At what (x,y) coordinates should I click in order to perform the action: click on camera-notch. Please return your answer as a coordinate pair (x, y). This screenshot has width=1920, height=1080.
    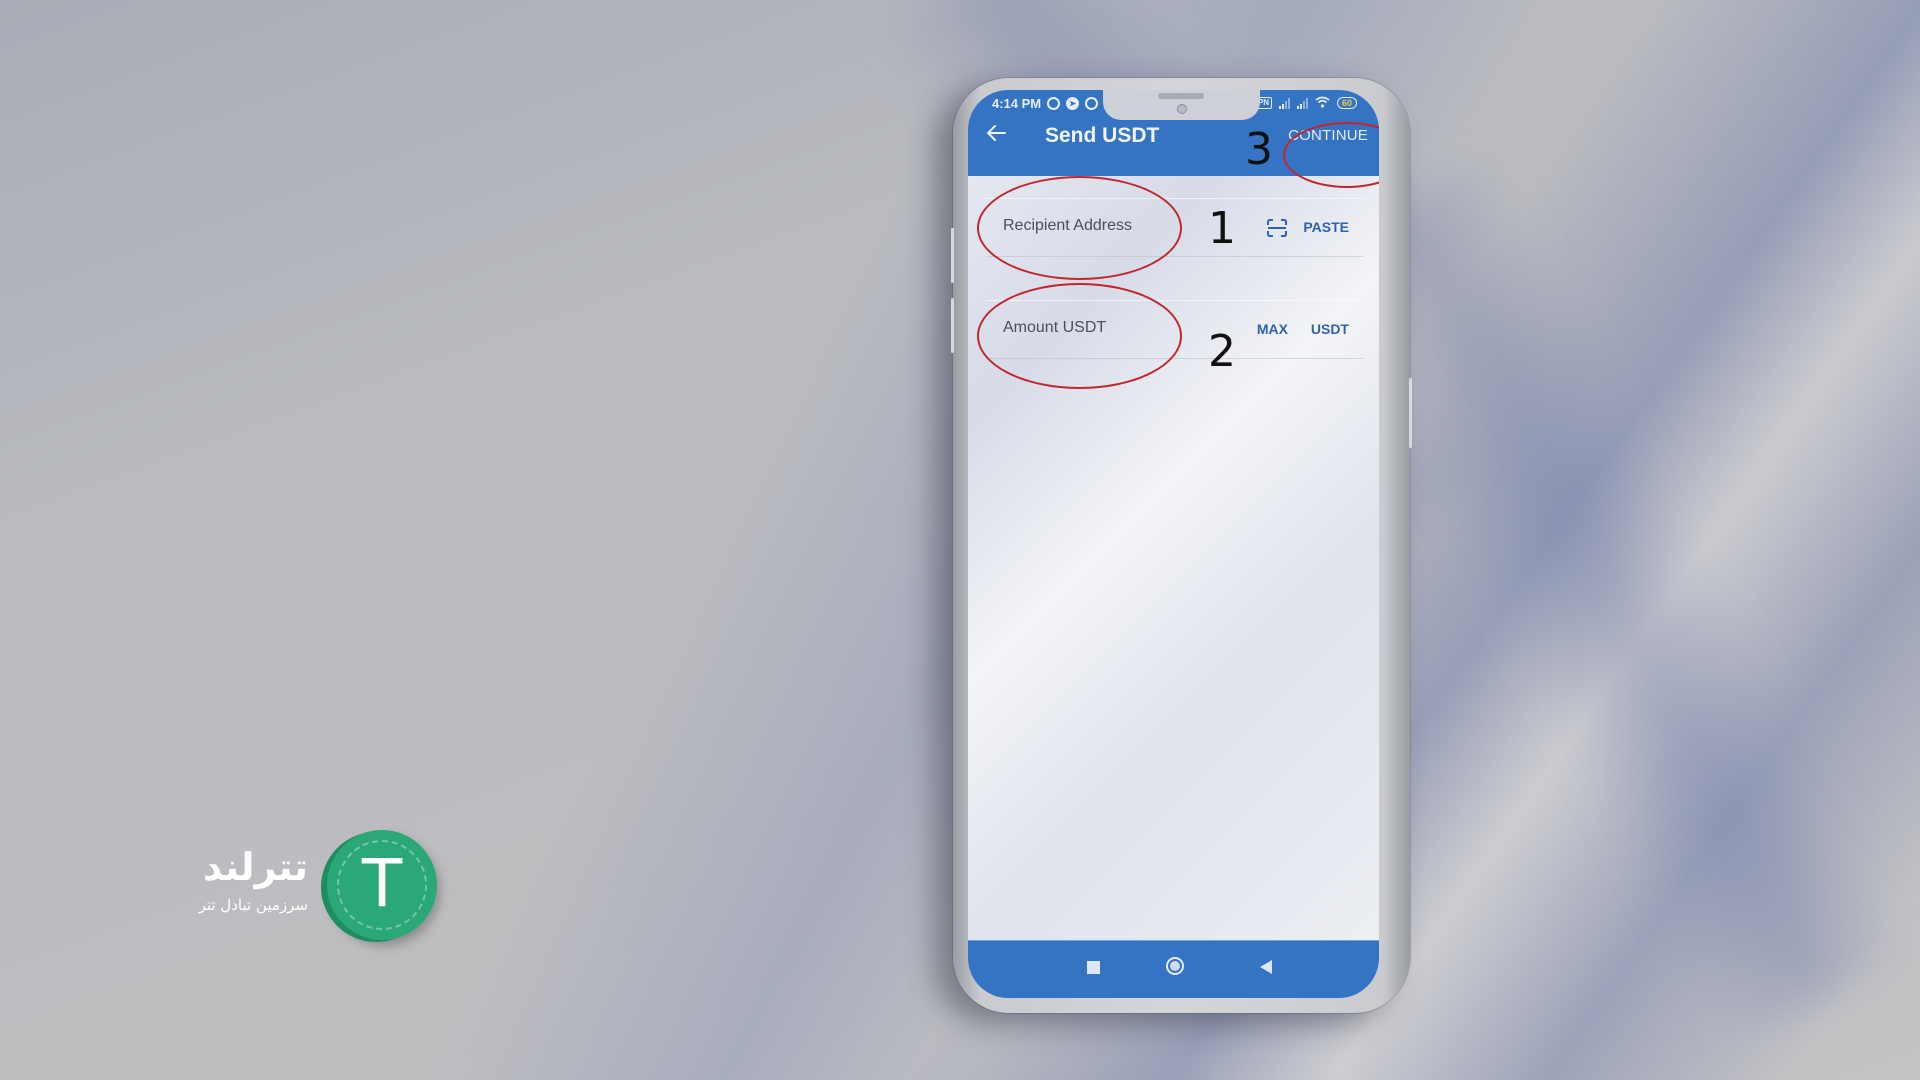
    Looking at the image, I should click on (1181, 105).